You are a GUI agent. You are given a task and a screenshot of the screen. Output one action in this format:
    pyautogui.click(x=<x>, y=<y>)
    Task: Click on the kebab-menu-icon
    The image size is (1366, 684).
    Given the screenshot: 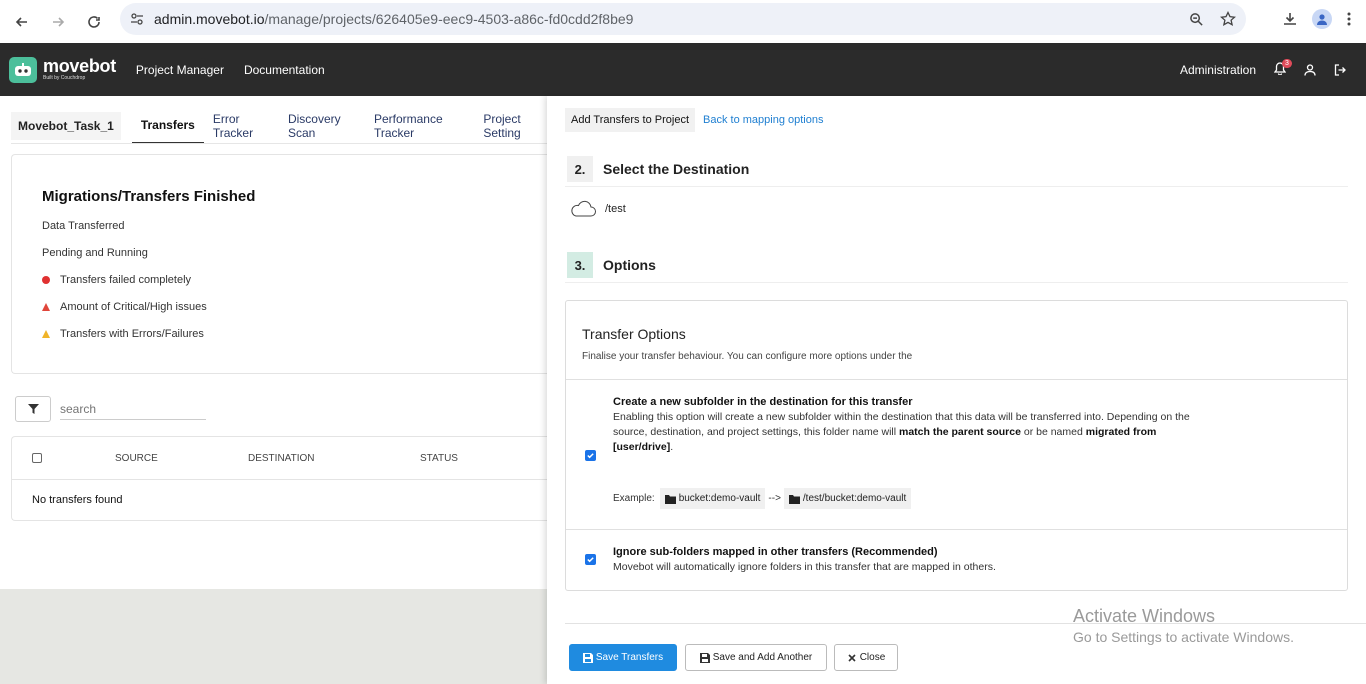 What is the action you would take?
    pyautogui.click(x=1349, y=19)
    